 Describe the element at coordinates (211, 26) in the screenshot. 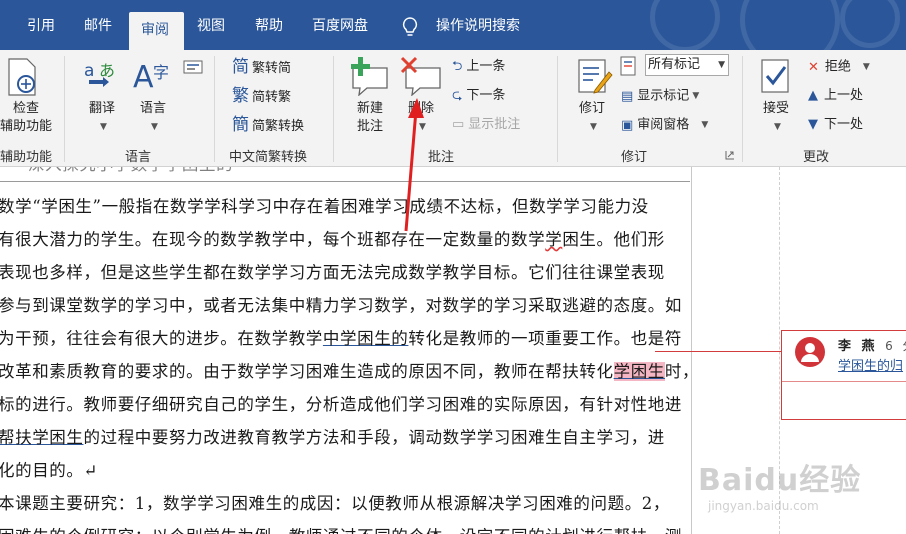

I see `tab-view: 视图` at that location.